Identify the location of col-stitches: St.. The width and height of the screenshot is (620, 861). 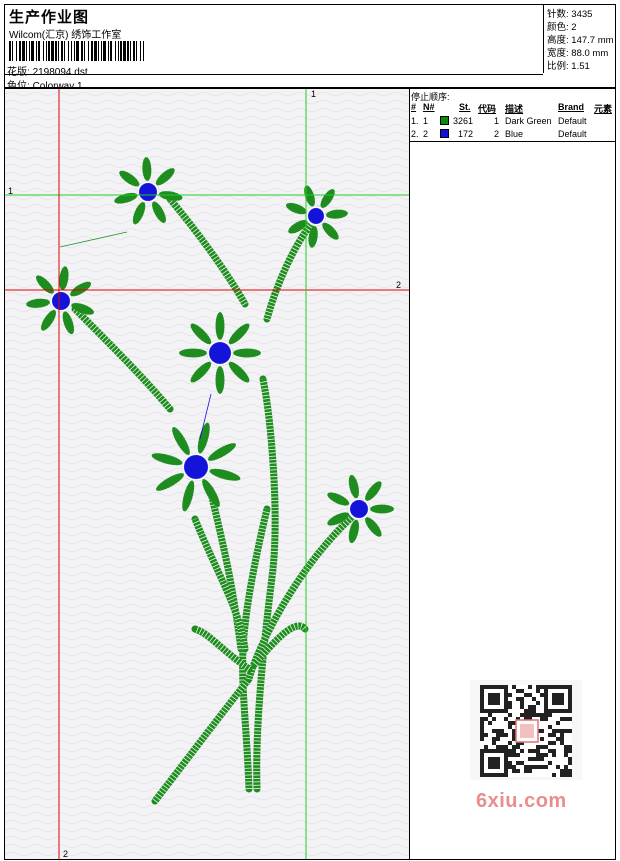
(465, 107).